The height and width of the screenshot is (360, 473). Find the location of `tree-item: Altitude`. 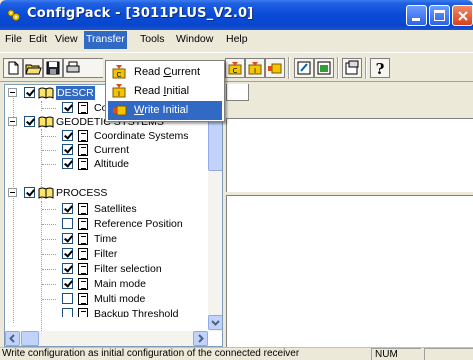

tree-item: Altitude is located at coordinates (108, 164).